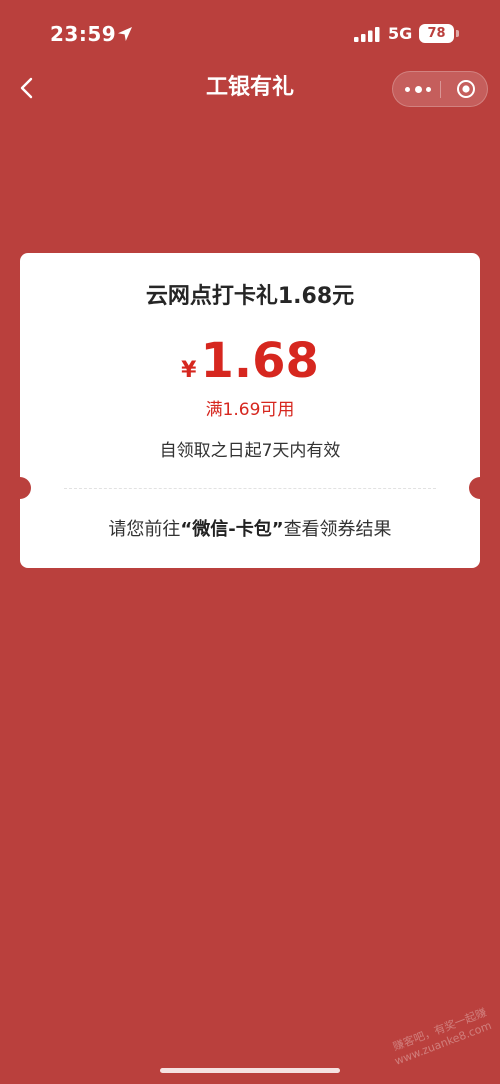 The height and width of the screenshot is (1084, 500). I want to click on battery-indicator: 78, so click(436, 33).